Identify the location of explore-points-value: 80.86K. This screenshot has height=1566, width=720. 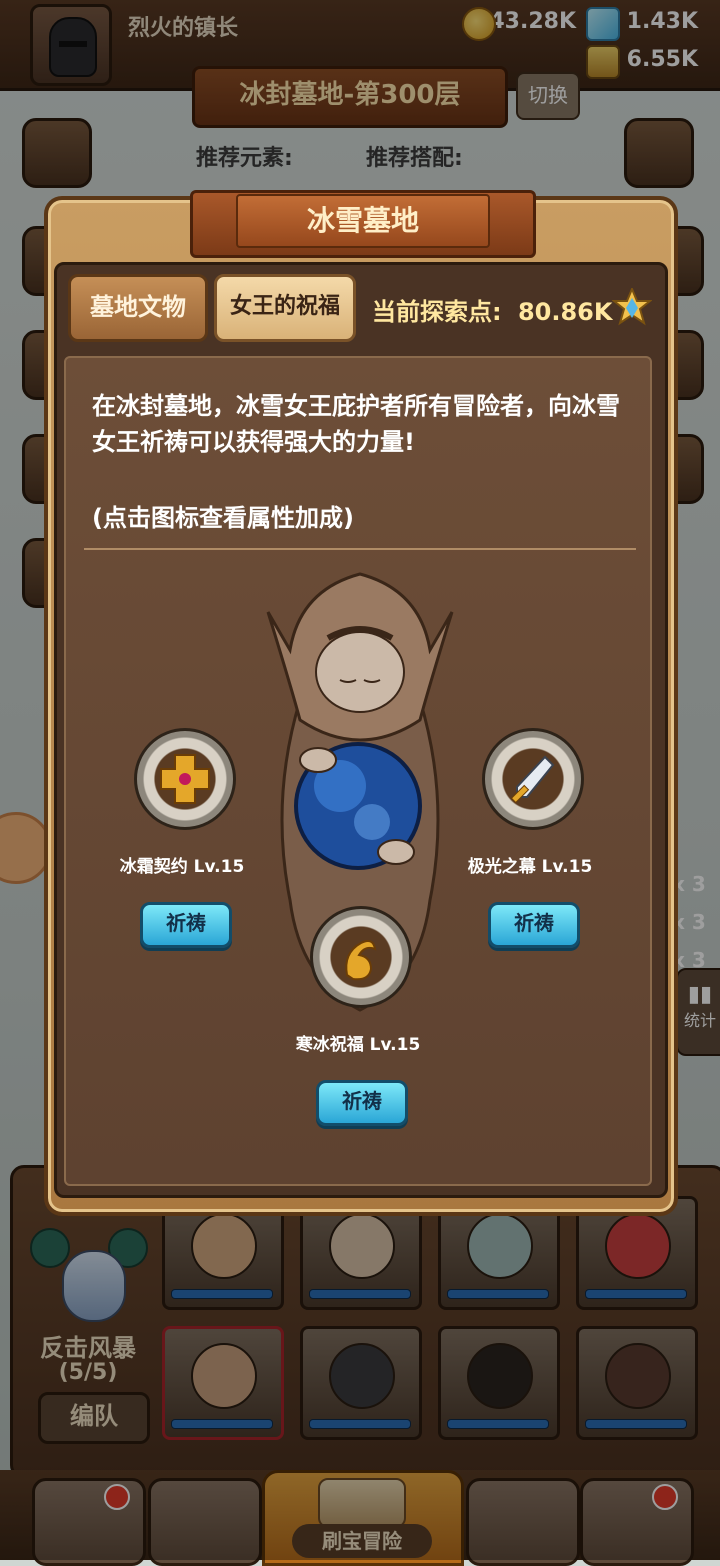
(565, 312).